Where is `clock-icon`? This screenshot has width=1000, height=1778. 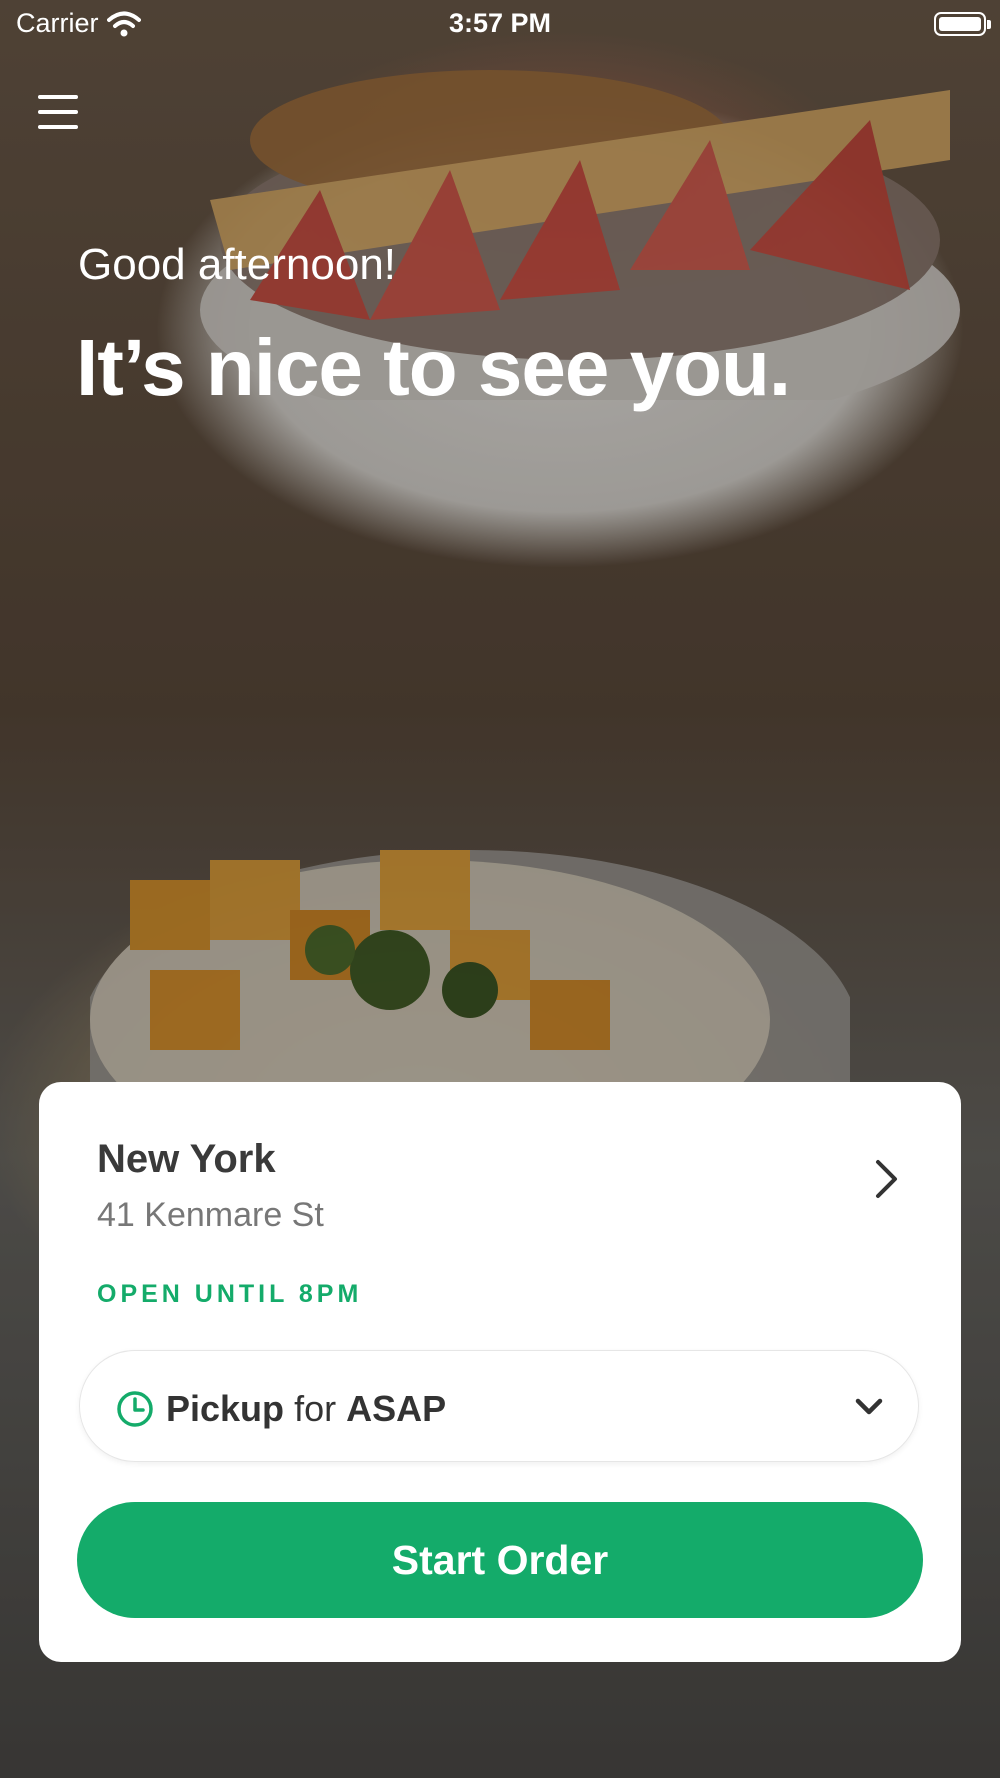 clock-icon is located at coordinates (135, 1409).